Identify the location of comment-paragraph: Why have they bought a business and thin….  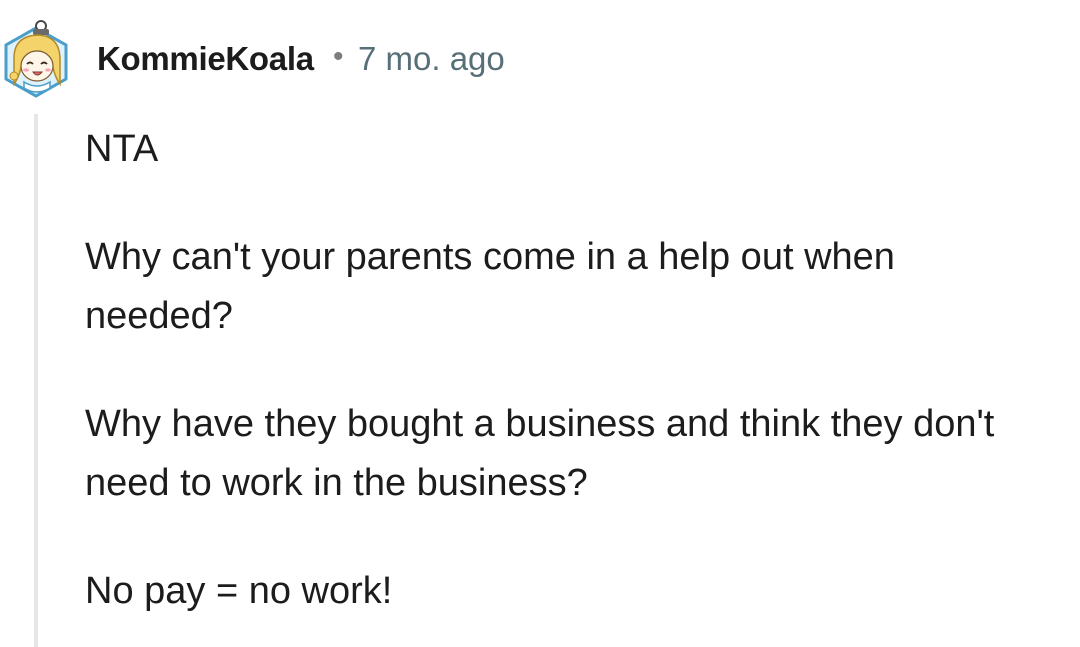
(540, 453).